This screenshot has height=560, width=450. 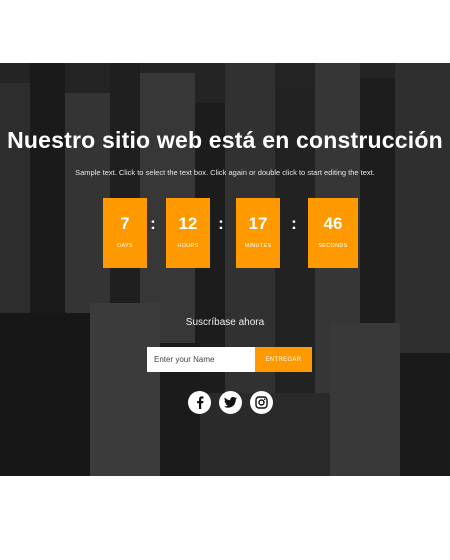 I want to click on instagram-icon, so click(x=261, y=402).